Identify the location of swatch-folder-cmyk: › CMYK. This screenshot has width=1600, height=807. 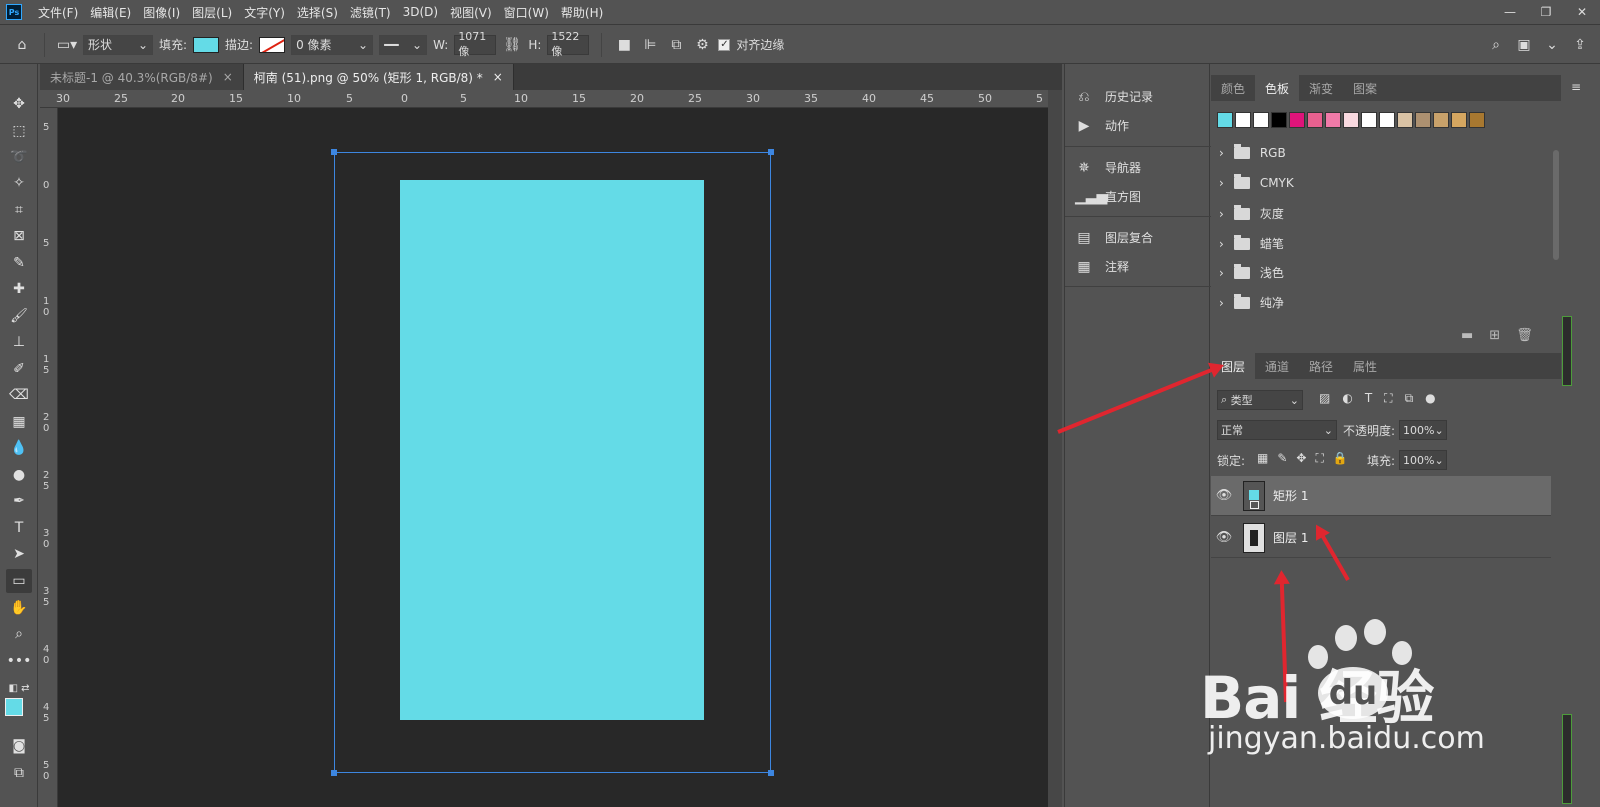
(1256, 182).